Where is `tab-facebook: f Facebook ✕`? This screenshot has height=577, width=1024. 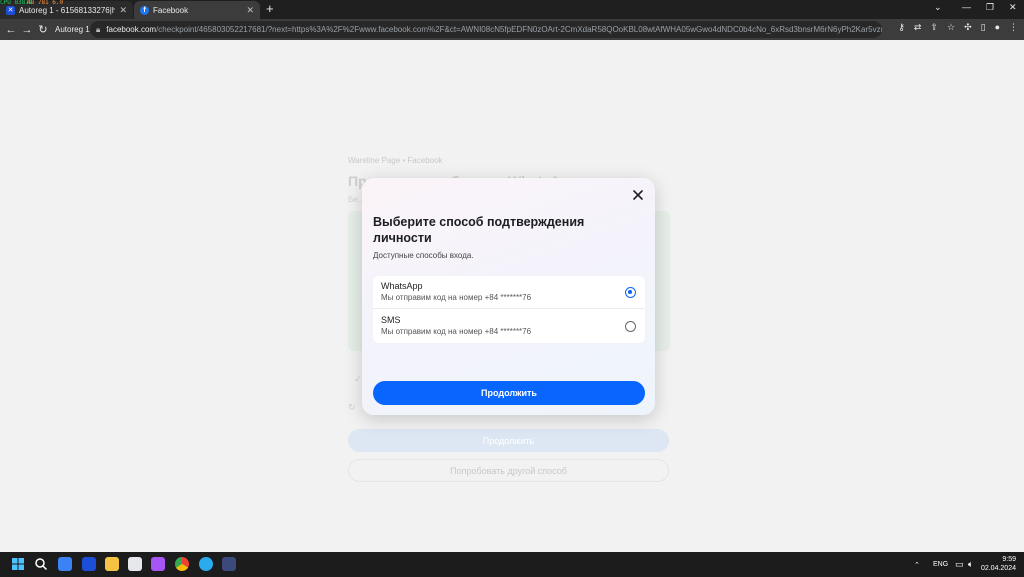 tab-facebook: f Facebook ✕ is located at coordinates (197, 10).